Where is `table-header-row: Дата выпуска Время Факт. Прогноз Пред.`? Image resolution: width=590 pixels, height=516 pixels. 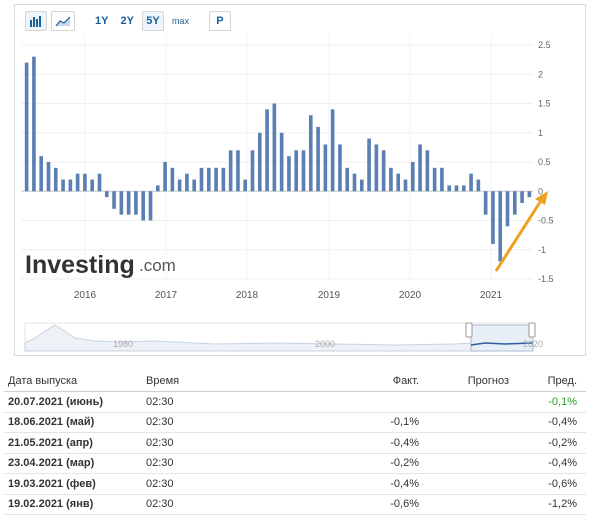 table-header-row: Дата выпуска Время Факт. Прогноз Пред. is located at coordinates (295, 381).